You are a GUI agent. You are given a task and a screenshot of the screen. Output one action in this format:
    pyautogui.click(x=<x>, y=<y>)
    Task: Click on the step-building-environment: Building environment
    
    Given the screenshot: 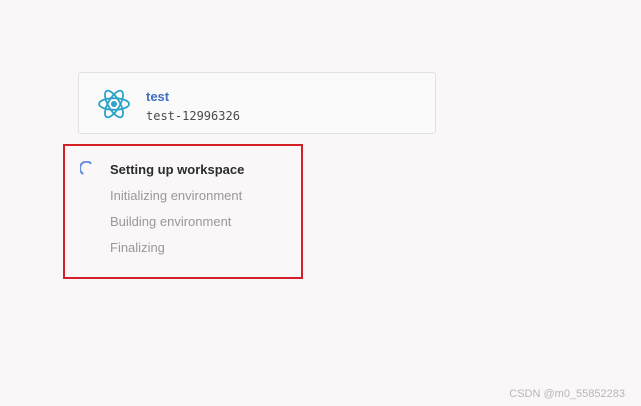 What is the action you would take?
    pyautogui.click(x=171, y=221)
    